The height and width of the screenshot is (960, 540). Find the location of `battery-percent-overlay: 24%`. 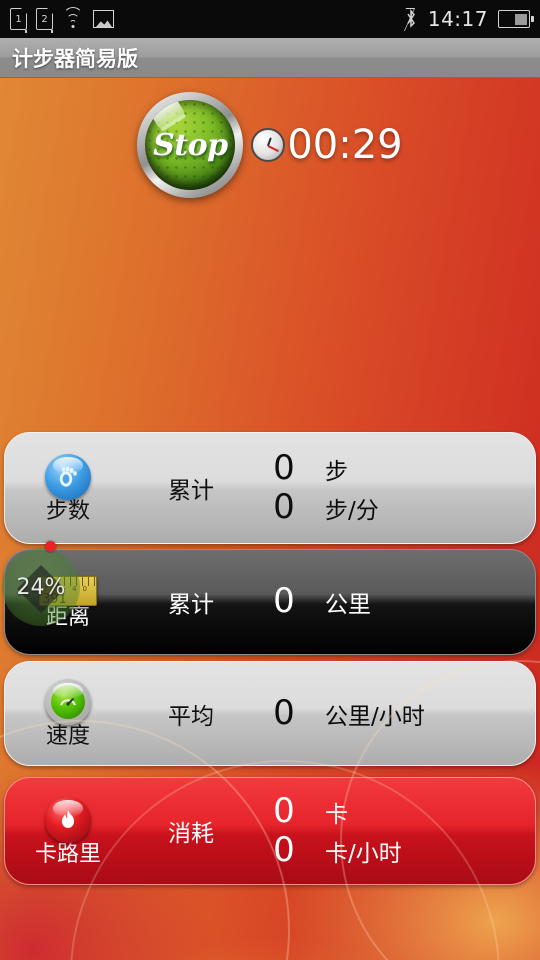

battery-percent-overlay: 24% is located at coordinates (41, 587).